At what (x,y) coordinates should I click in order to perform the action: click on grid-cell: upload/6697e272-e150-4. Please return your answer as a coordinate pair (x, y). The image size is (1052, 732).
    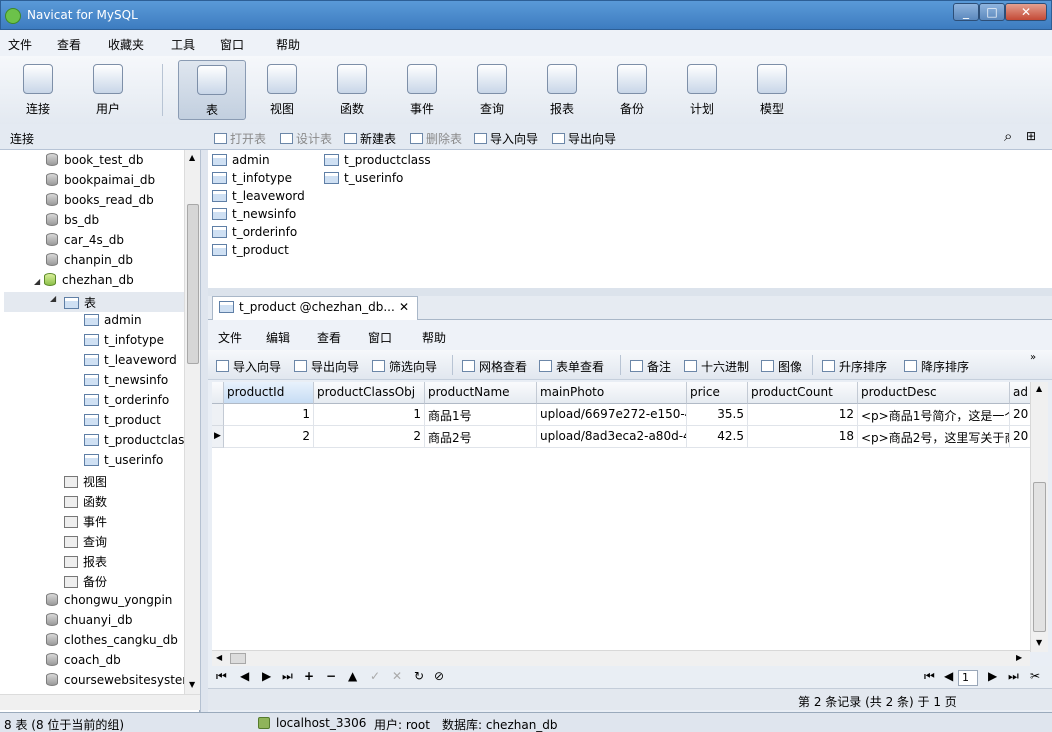
    Looking at the image, I should click on (612, 415).